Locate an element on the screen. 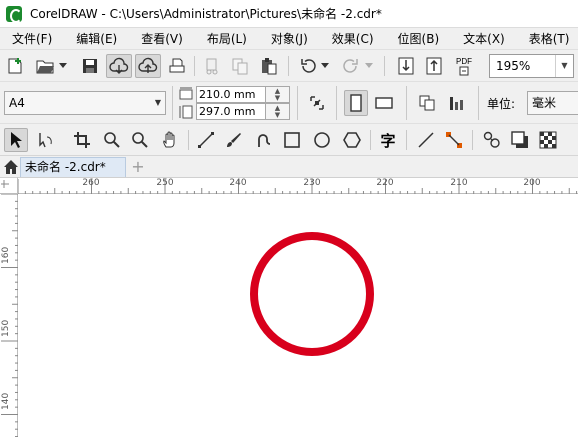  units-label: 单位: is located at coordinates (501, 104).